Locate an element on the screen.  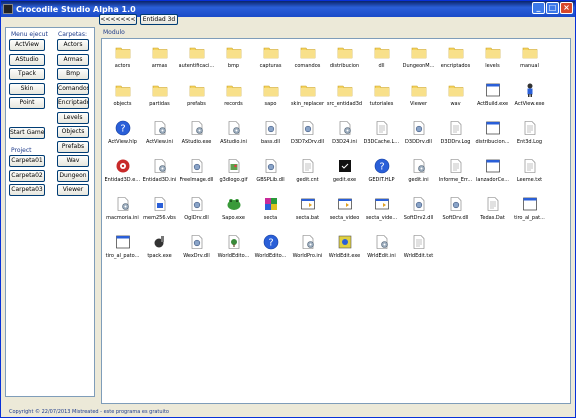
file-item: Ent3d.Log is located at coordinates (529, 136).